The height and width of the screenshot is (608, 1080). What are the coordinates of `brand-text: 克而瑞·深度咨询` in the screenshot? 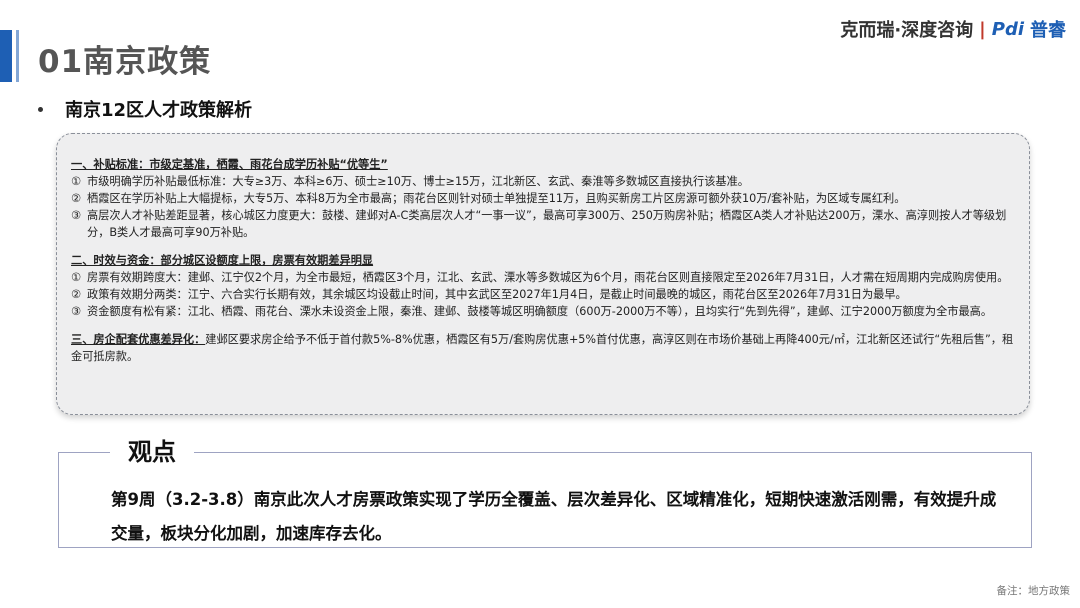 It's located at (907, 30).